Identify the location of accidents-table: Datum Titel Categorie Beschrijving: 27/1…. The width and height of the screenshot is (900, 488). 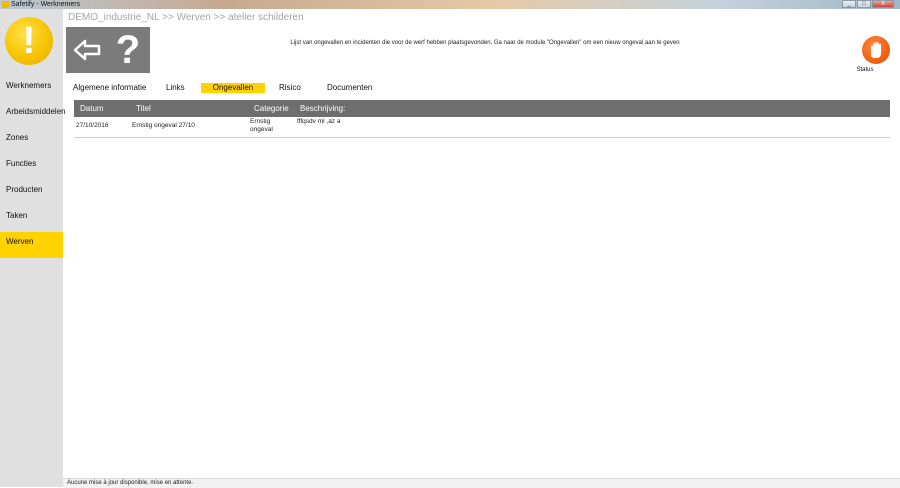
(482, 119).